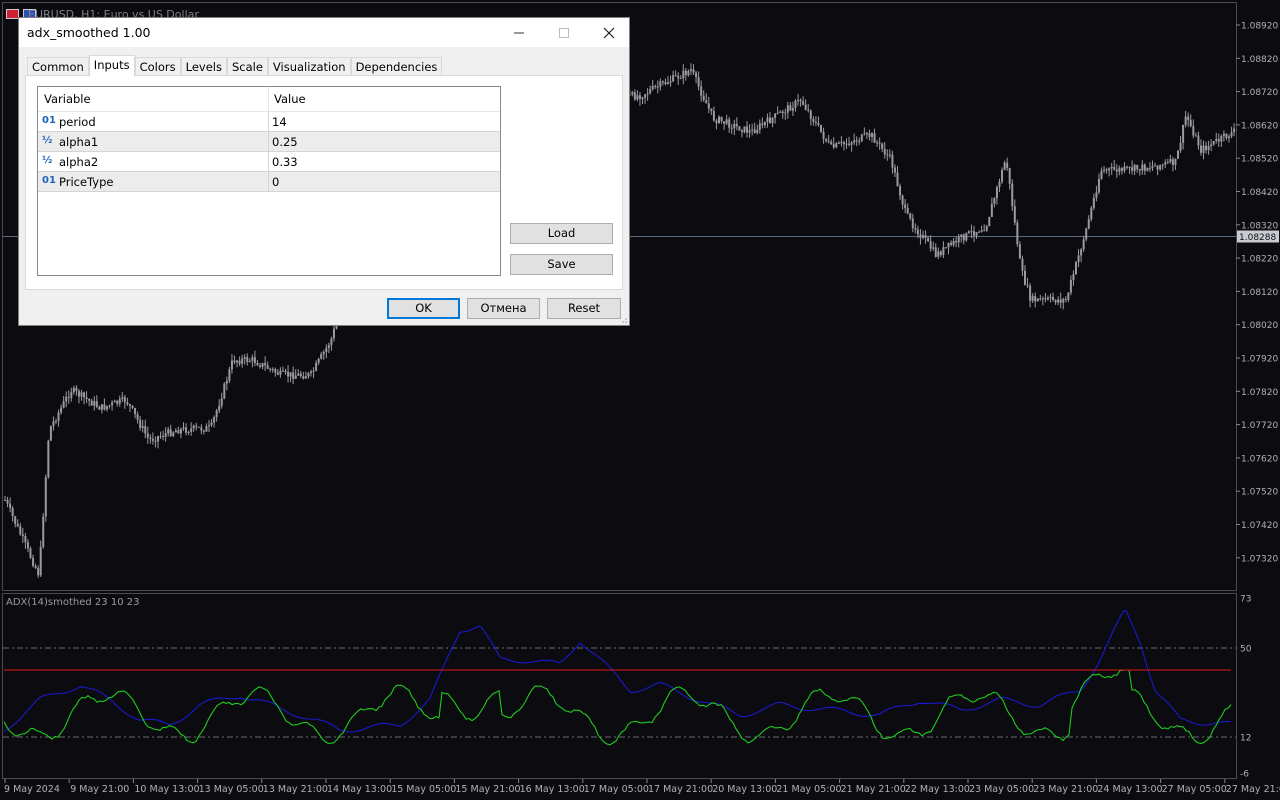 The height and width of the screenshot is (800, 1280). I want to click on param-value: 0, so click(275, 182).